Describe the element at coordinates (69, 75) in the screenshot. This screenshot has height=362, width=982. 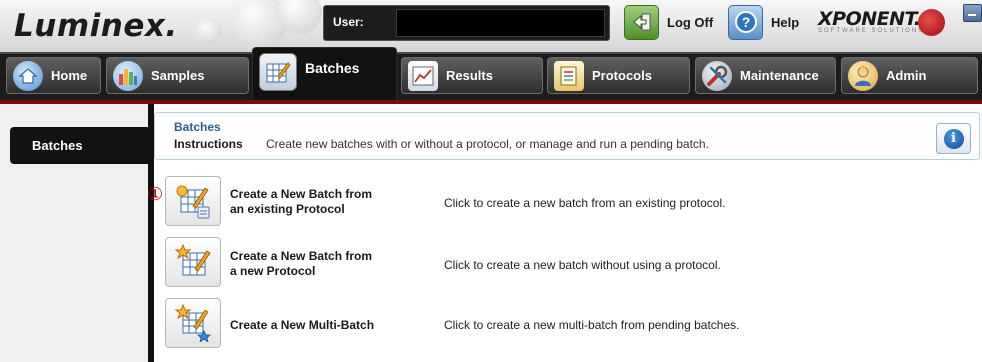
I see `tab-home-label: Home` at that location.